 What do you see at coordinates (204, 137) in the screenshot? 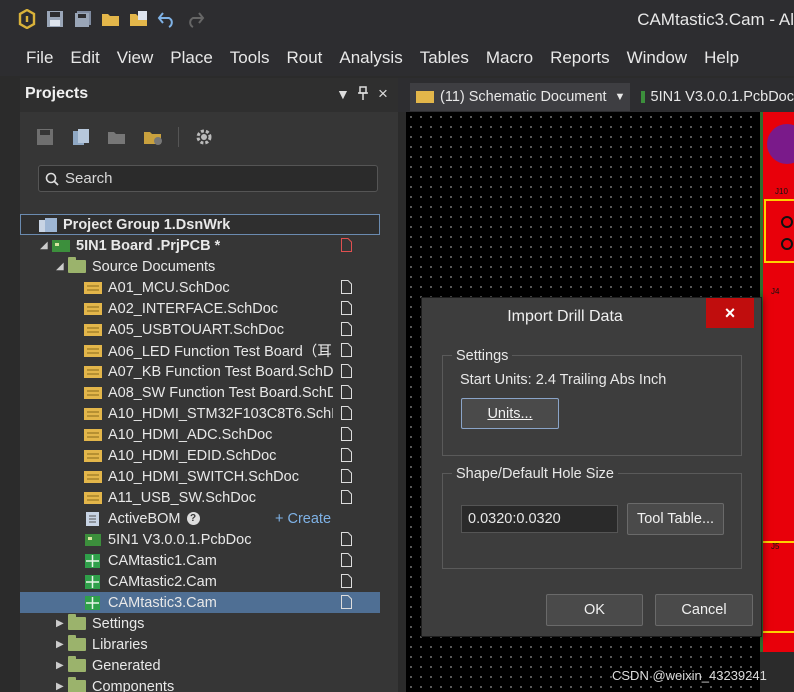
I see `gear-icon` at bounding box center [204, 137].